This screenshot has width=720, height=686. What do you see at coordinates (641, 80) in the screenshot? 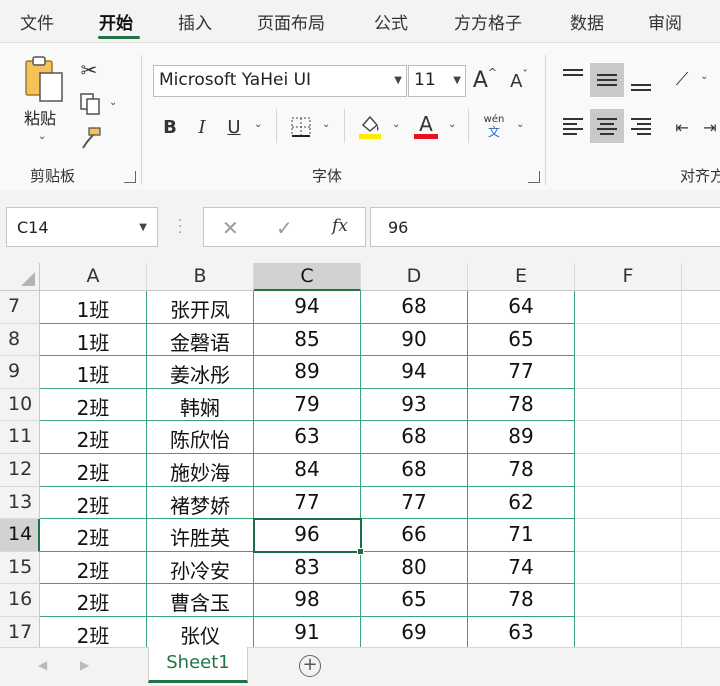
I see `align-bottom-button` at bounding box center [641, 80].